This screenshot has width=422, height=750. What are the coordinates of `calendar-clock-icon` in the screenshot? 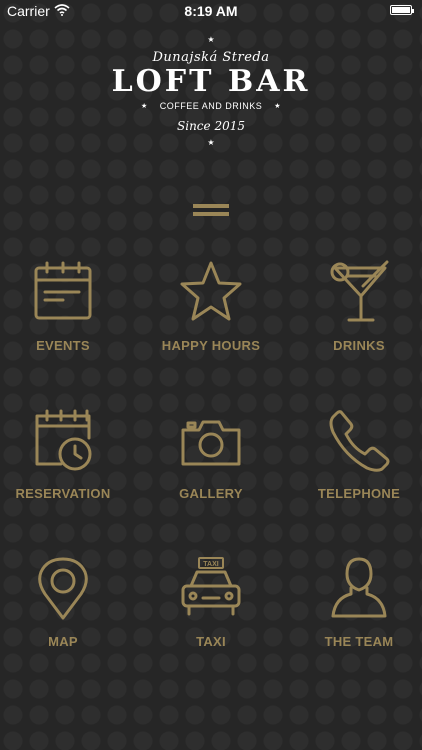 It's located at (63, 440).